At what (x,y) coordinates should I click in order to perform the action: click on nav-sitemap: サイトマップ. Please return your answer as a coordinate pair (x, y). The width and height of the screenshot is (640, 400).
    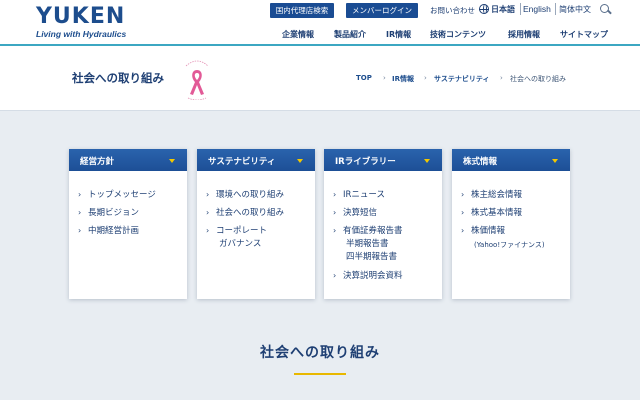
    Looking at the image, I should click on (584, 34).